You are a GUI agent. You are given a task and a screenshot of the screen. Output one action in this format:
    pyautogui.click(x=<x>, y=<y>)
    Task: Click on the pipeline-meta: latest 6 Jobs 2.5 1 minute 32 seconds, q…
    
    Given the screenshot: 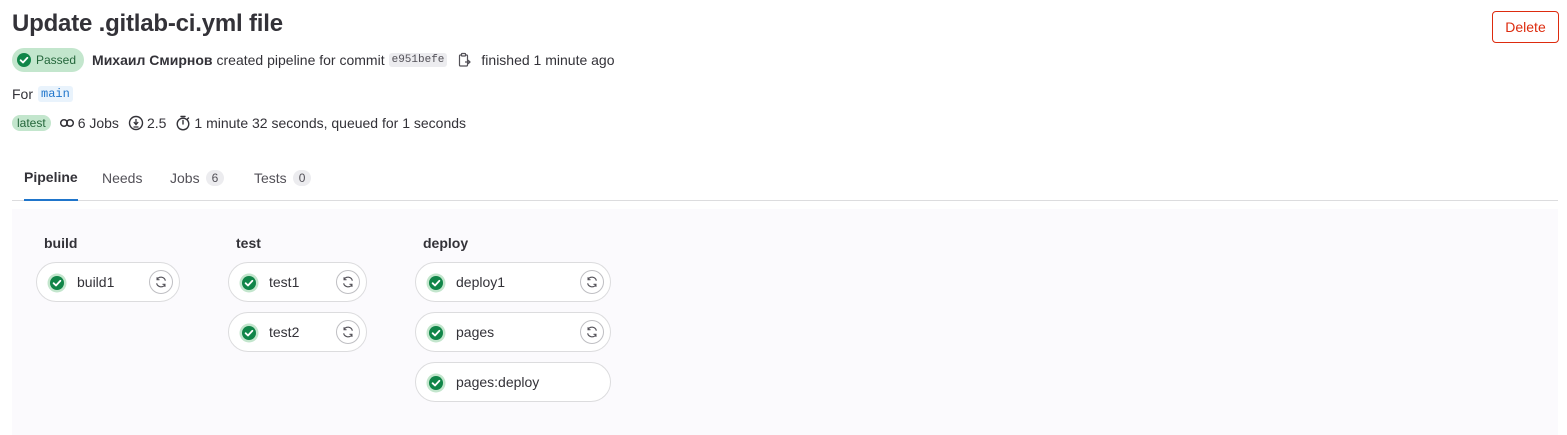 What is the action you would take?
    pyautogui.click(x=243, y=123)
    